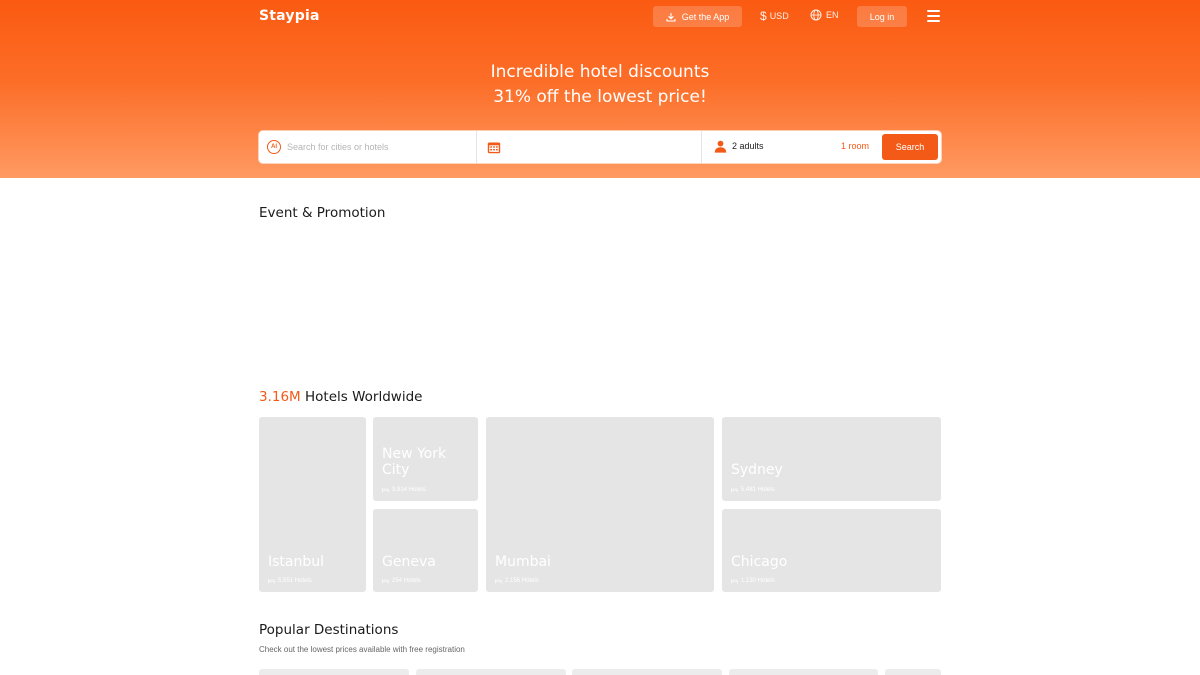 This screenshot has width=1200, height=675. Describe the element at coordinates (494, 148) in the screenshot. I see `calendar-icon` at that location.